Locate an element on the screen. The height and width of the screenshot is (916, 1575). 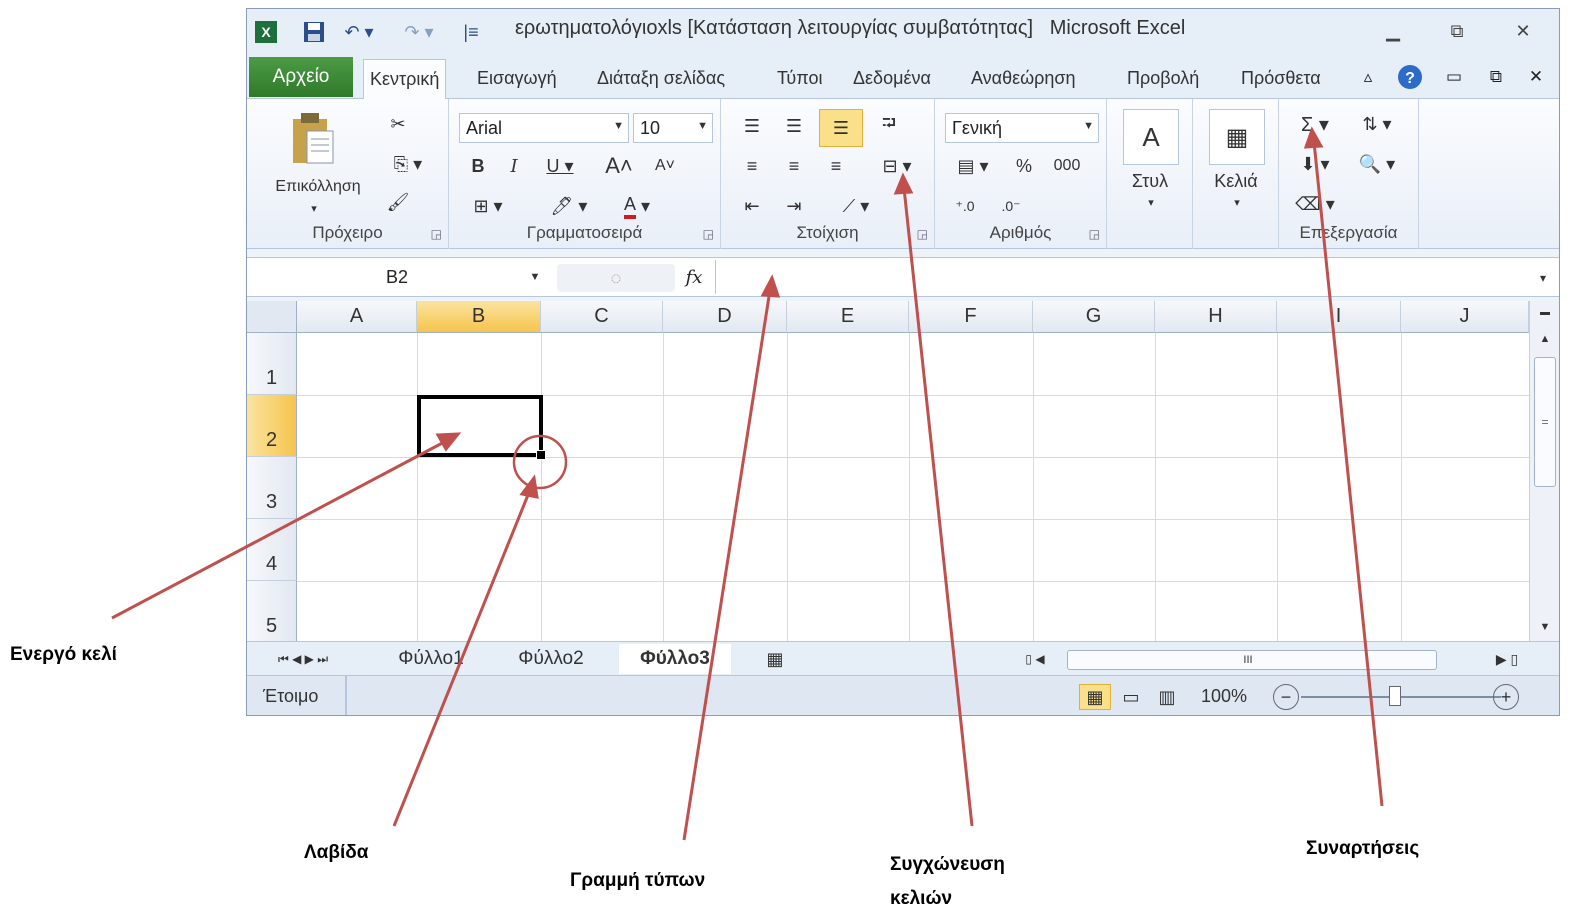
horizontal-scroll-thumb-grip: III is located at coordinates (1248, 660).